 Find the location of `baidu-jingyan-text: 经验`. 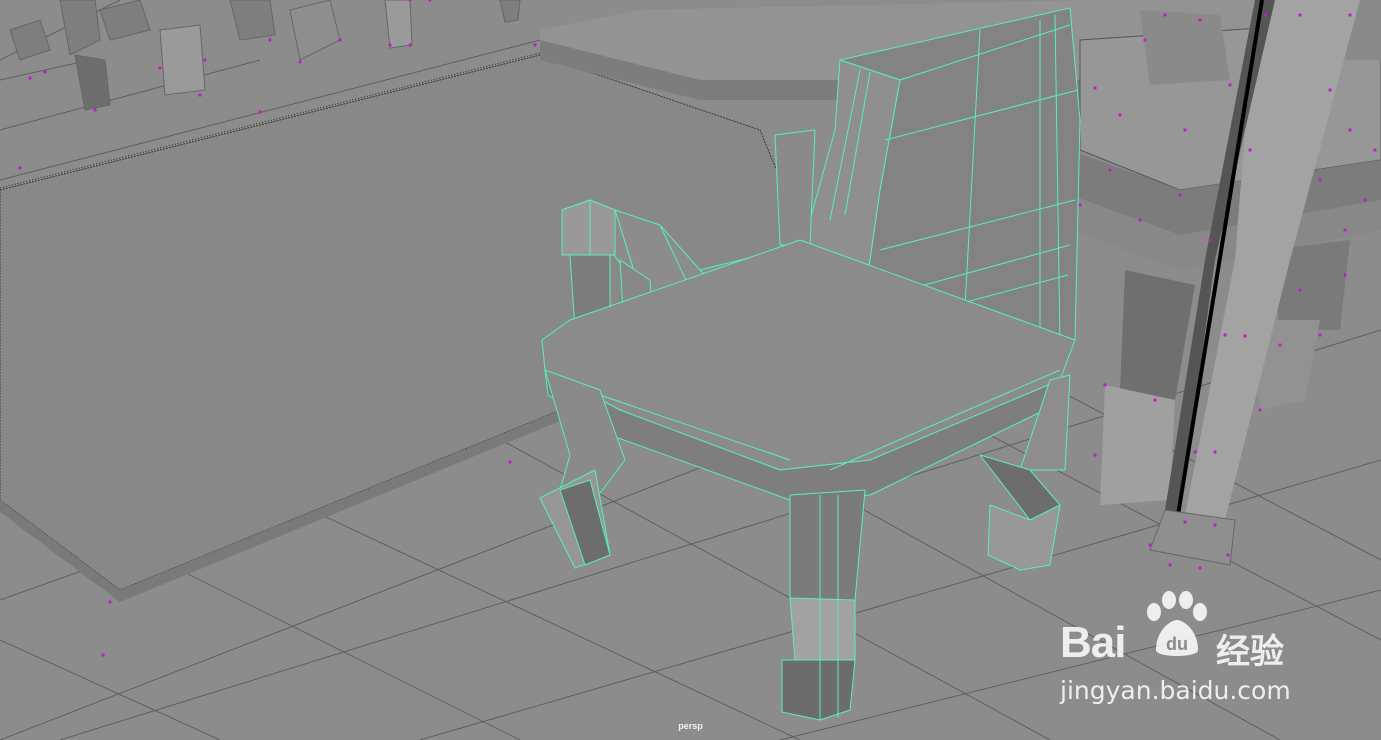

baidu-jingyan-text: 经验 is located at coordinates (1250, 652).